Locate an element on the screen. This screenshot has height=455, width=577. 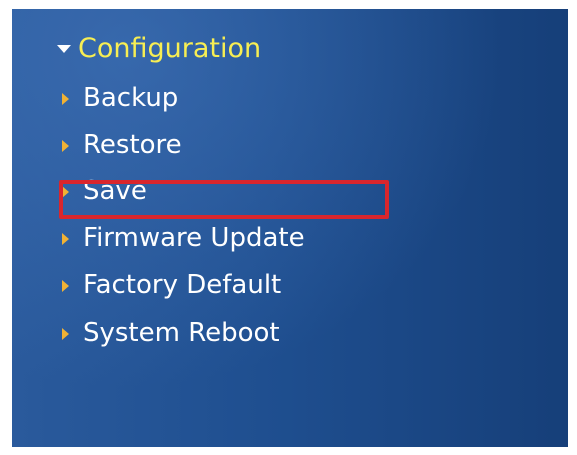
menu-item-label: Firmware Update is located at coordinates (194, 238).